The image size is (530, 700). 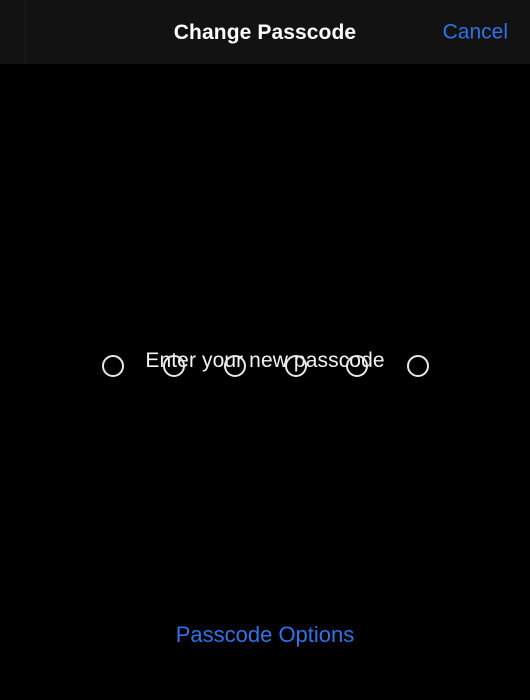 I want to click on passcode-dots-row, so click(x=265, y=366).